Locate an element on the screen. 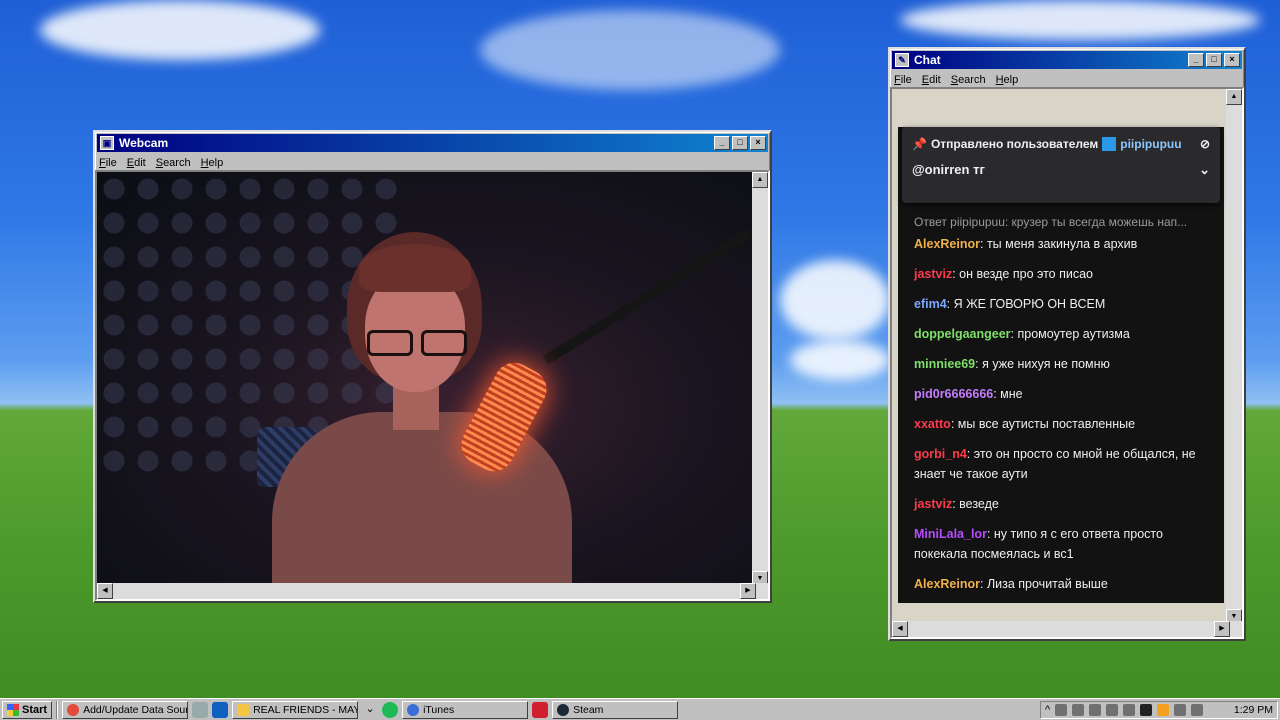 The height and width of the screenshot is (720, 1280). chat-username: gorbi_n4 is located at coordinates (940, 454).